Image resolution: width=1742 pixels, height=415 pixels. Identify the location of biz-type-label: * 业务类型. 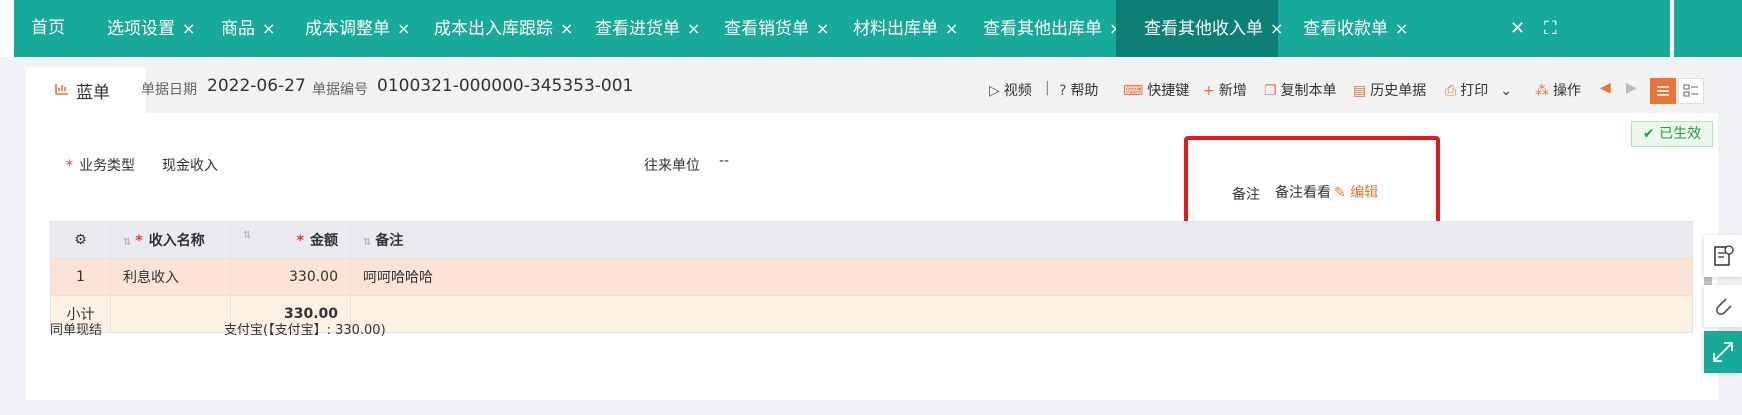
(100, 166).